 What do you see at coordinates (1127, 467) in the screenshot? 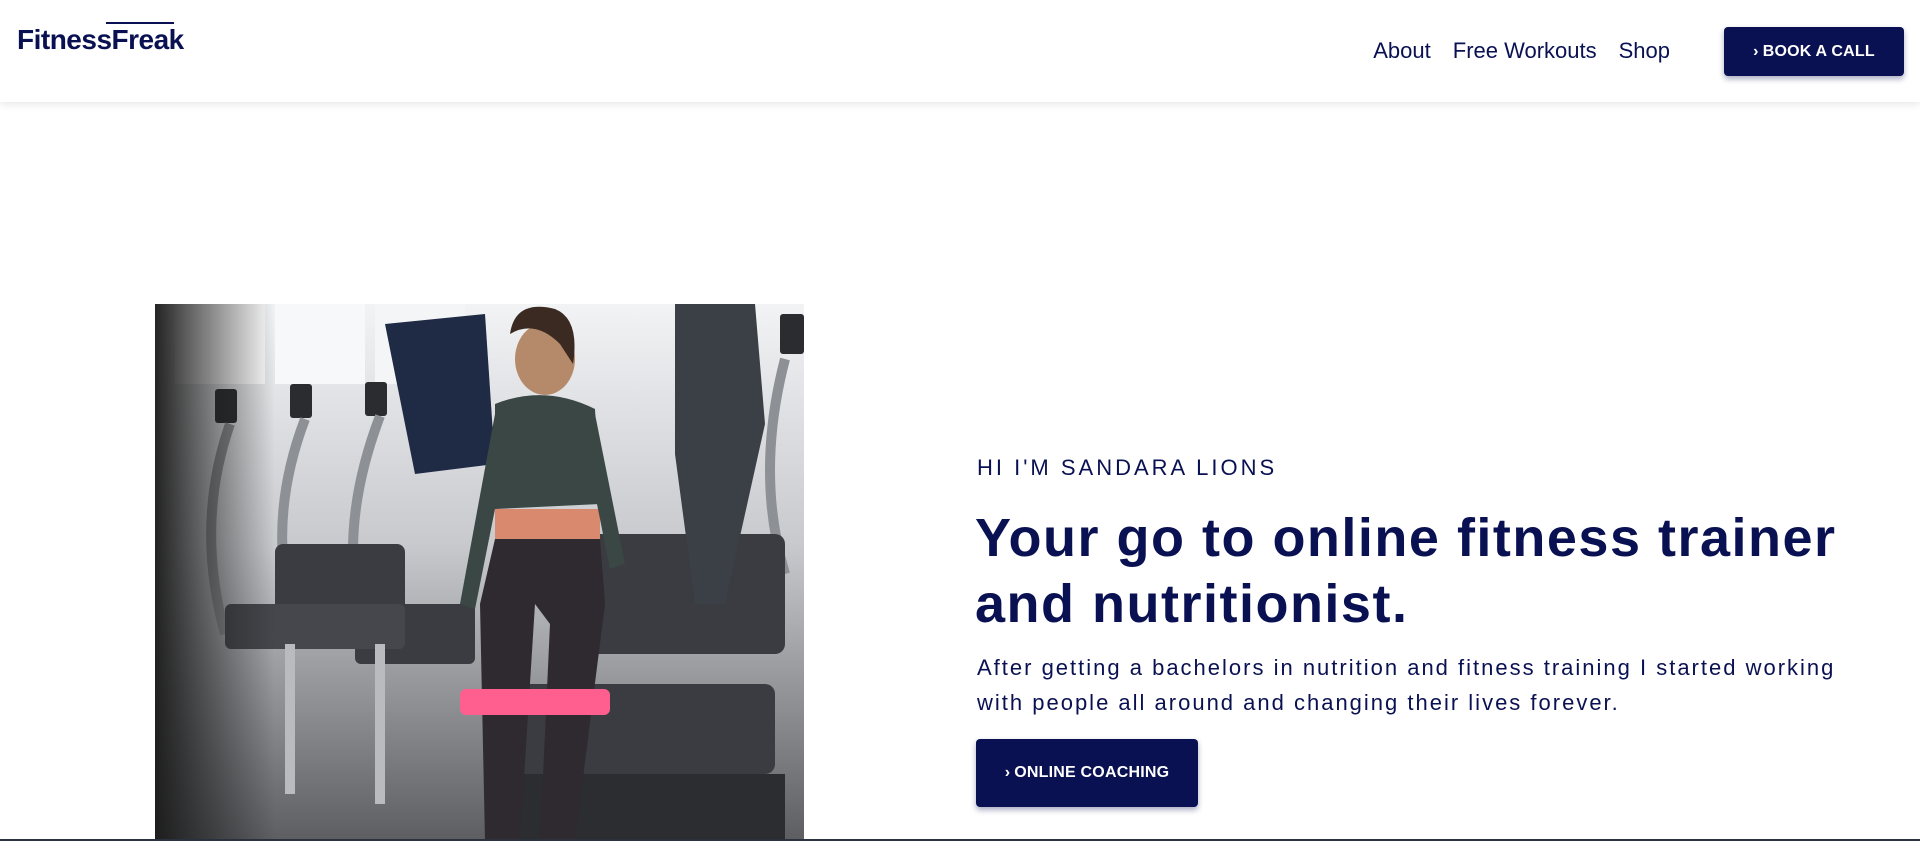
I see `hero-eyebrow: HI I'M SANDARA LIONS` at bounding box center [1127, 467].